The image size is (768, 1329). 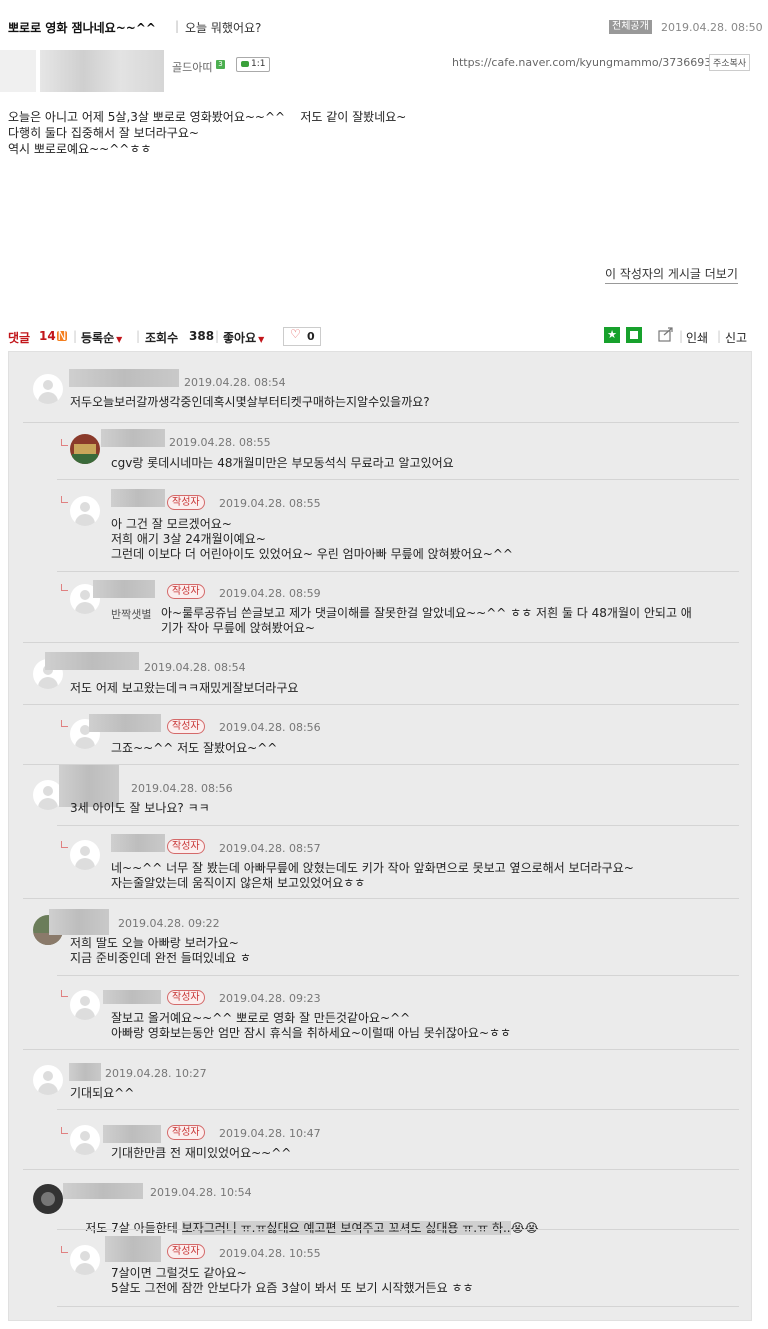 I want to click on comment-text: 기대한만큼 전 재미있었어요~~^^, so click(x=201, y=1153).